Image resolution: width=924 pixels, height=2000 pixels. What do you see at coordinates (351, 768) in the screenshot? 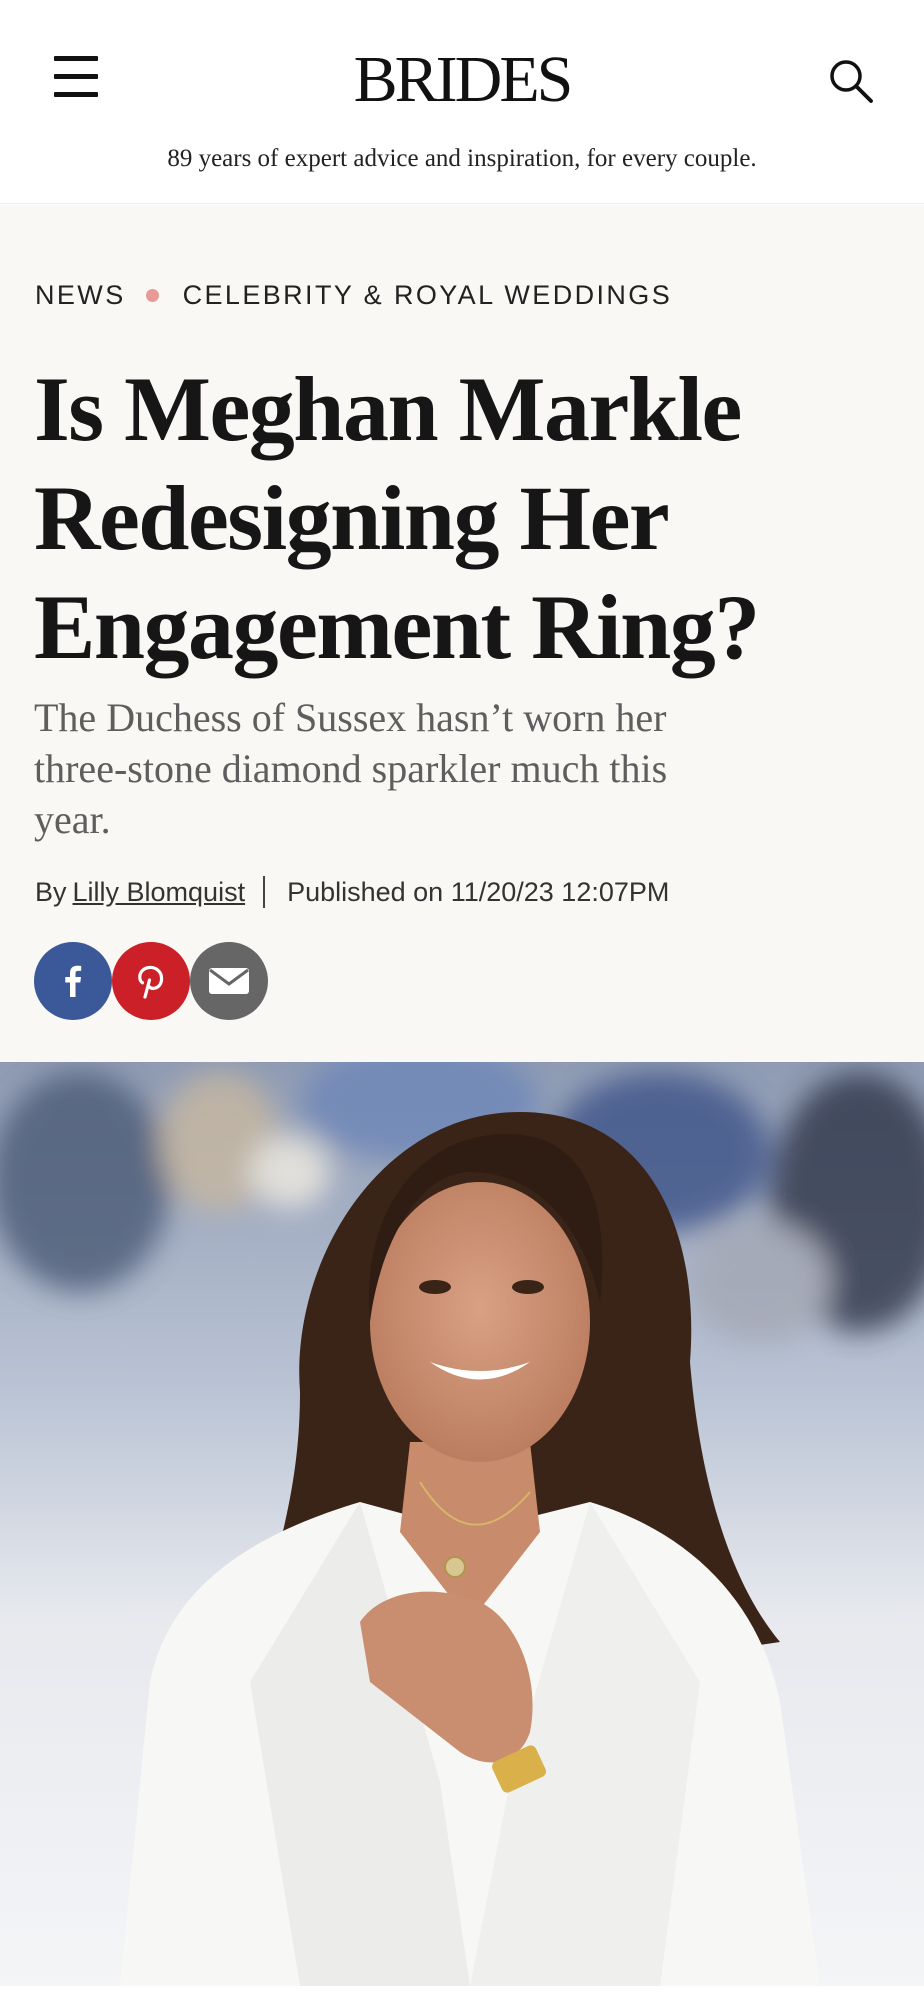
I see `subtitle-line: three-stone diamond sparkler much this` at bounding box center [351, 768].